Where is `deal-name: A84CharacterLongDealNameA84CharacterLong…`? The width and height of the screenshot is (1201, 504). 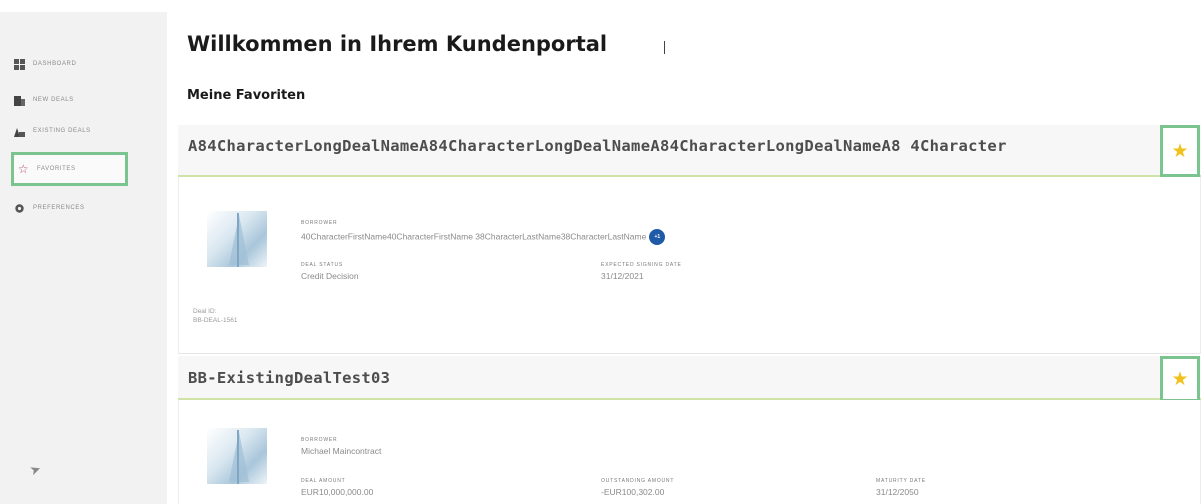
deal-name: A84CharacterLongDealNameA84CharacterLong… is located at coordinates (597, 146).